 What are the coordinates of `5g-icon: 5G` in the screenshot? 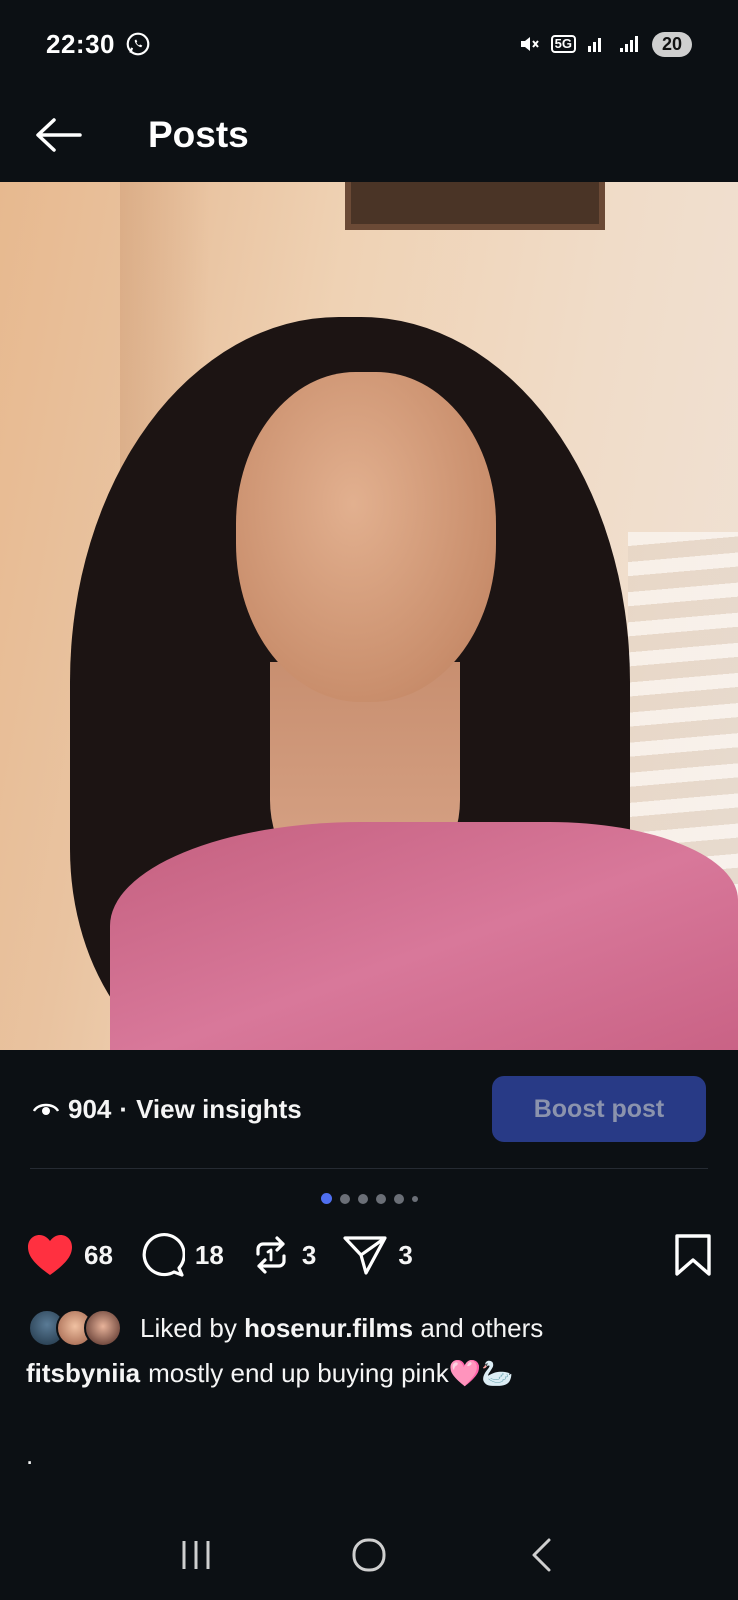 It's located at (563, 44).